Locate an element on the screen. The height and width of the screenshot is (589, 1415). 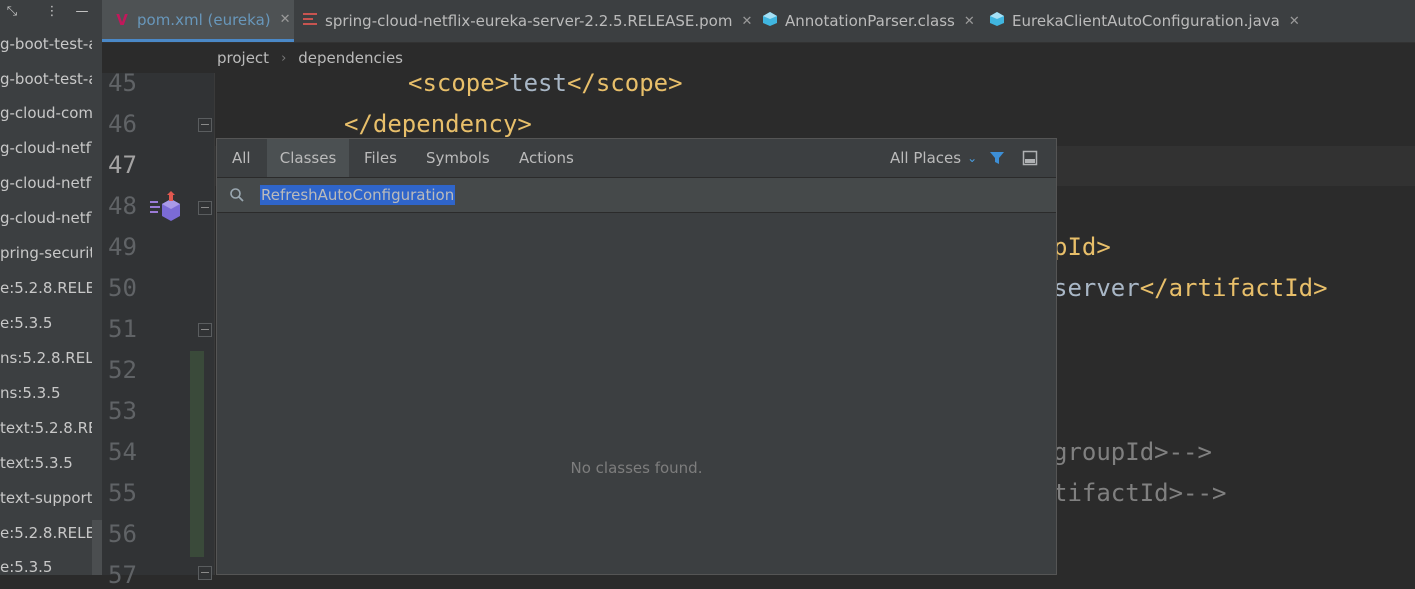
tab-label: EurekaClientAutoConfiguration.java is located at coordinates (1146, 21).